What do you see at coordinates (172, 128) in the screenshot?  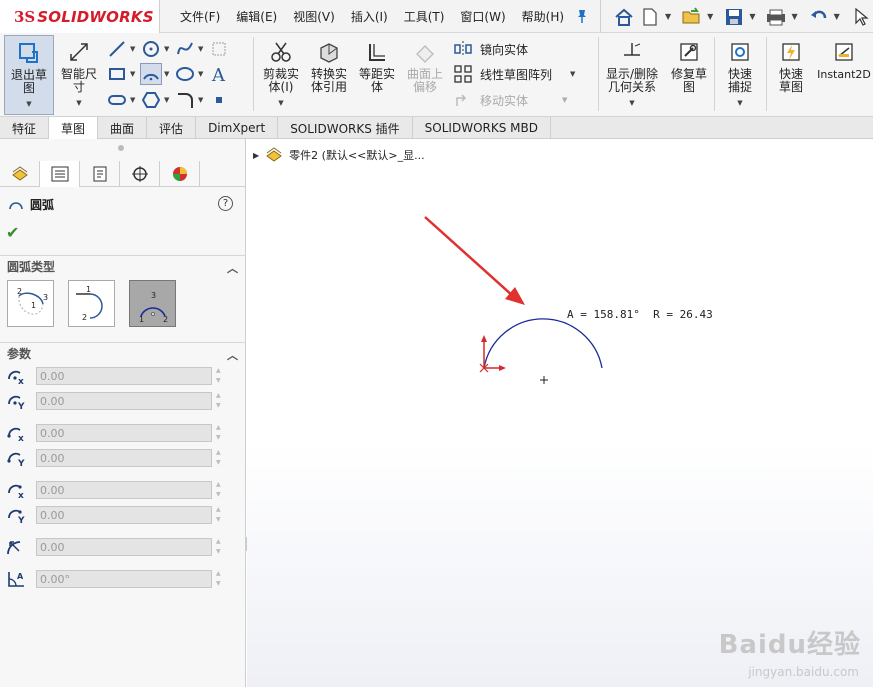 I see `tab-evaluate: 评估` at bounding box center [172, 128].